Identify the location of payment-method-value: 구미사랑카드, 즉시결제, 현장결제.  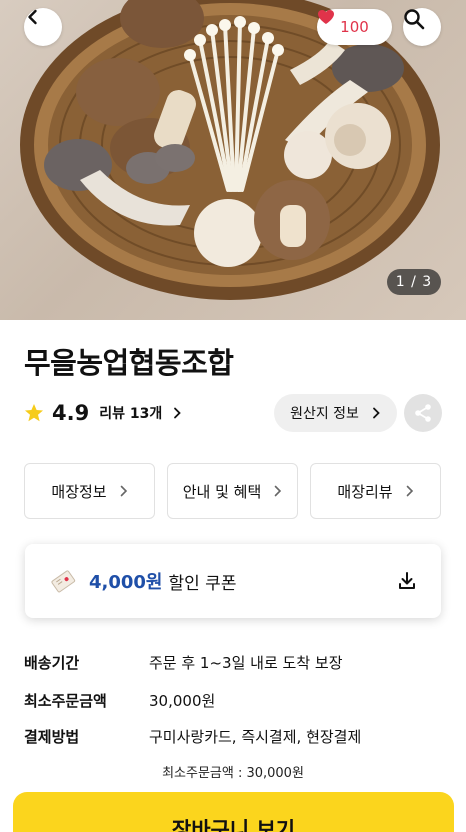
(255, 737).